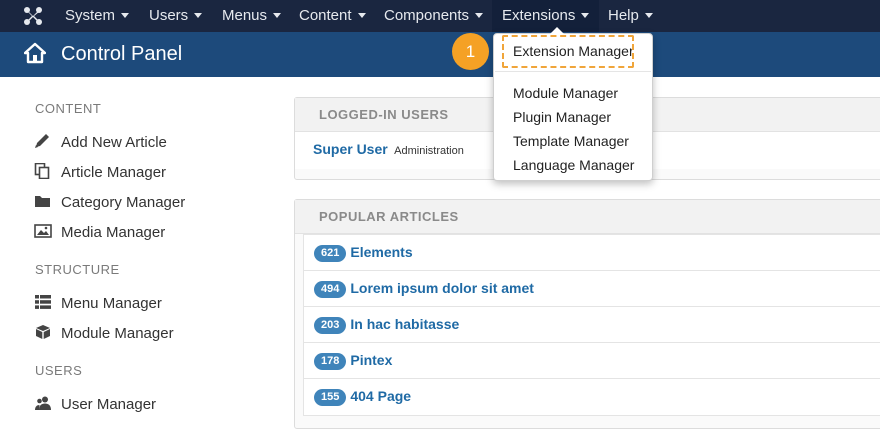 This screenshot has width=880, height=429. I want to click on nav-system: System, so click(97, 16).